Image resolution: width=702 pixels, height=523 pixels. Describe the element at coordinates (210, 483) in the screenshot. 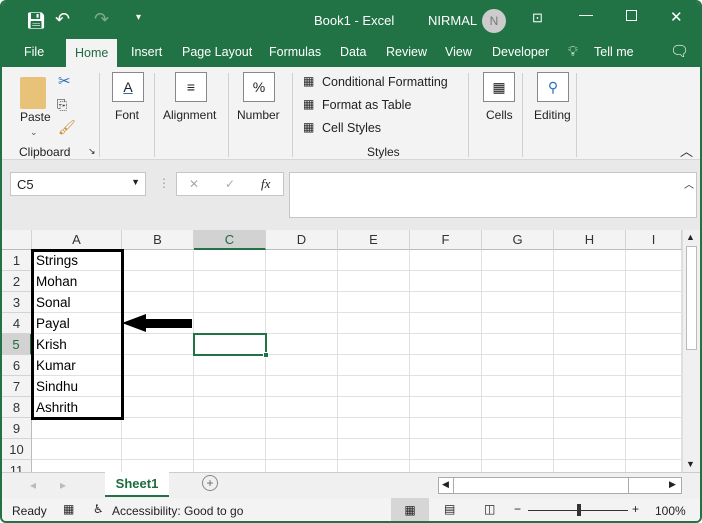

I see `add-sheet-icon: +` at that location.